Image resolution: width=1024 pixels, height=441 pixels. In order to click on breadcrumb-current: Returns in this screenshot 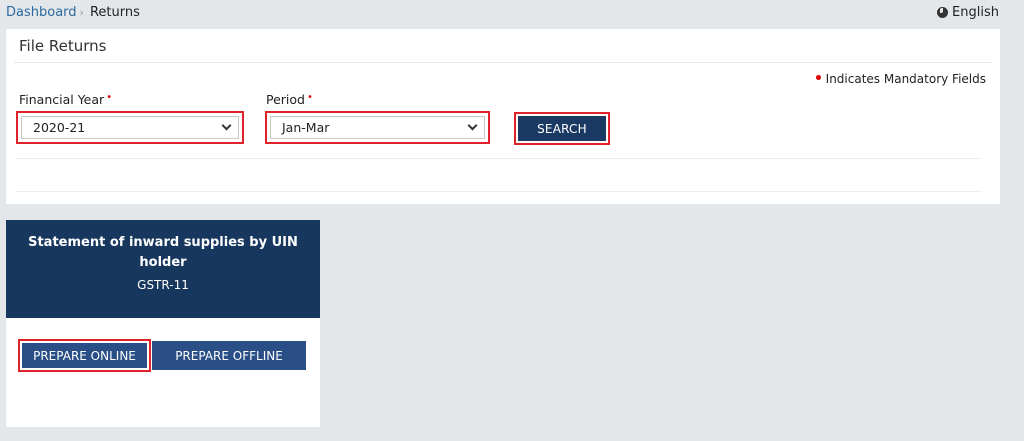, I will do `click(114, 12)`.